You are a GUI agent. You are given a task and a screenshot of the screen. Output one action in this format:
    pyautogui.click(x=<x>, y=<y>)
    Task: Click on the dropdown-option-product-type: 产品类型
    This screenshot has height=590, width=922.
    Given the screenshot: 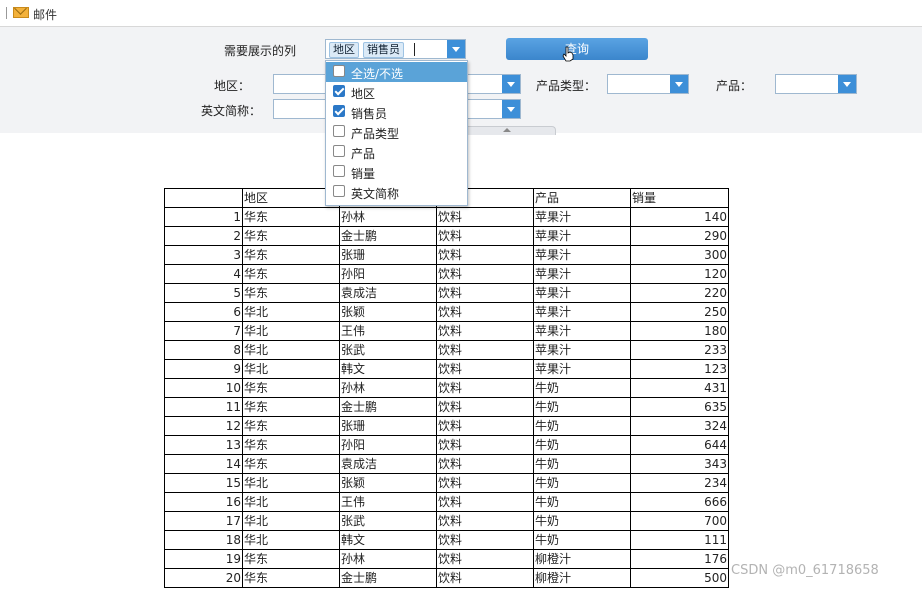 What is the action you would take?
    pyautogui.click(x=396, y=132)
    